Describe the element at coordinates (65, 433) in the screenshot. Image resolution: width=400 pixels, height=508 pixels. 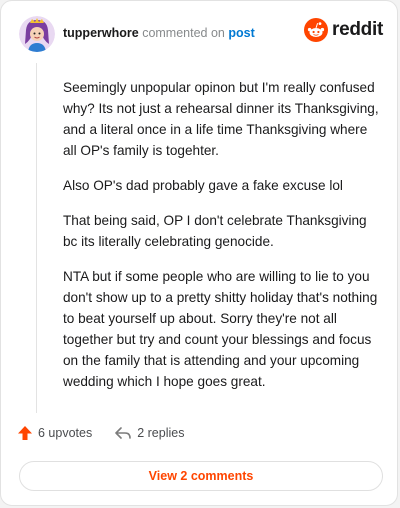
I see `upvote-count: 6 upvotes` at that location.